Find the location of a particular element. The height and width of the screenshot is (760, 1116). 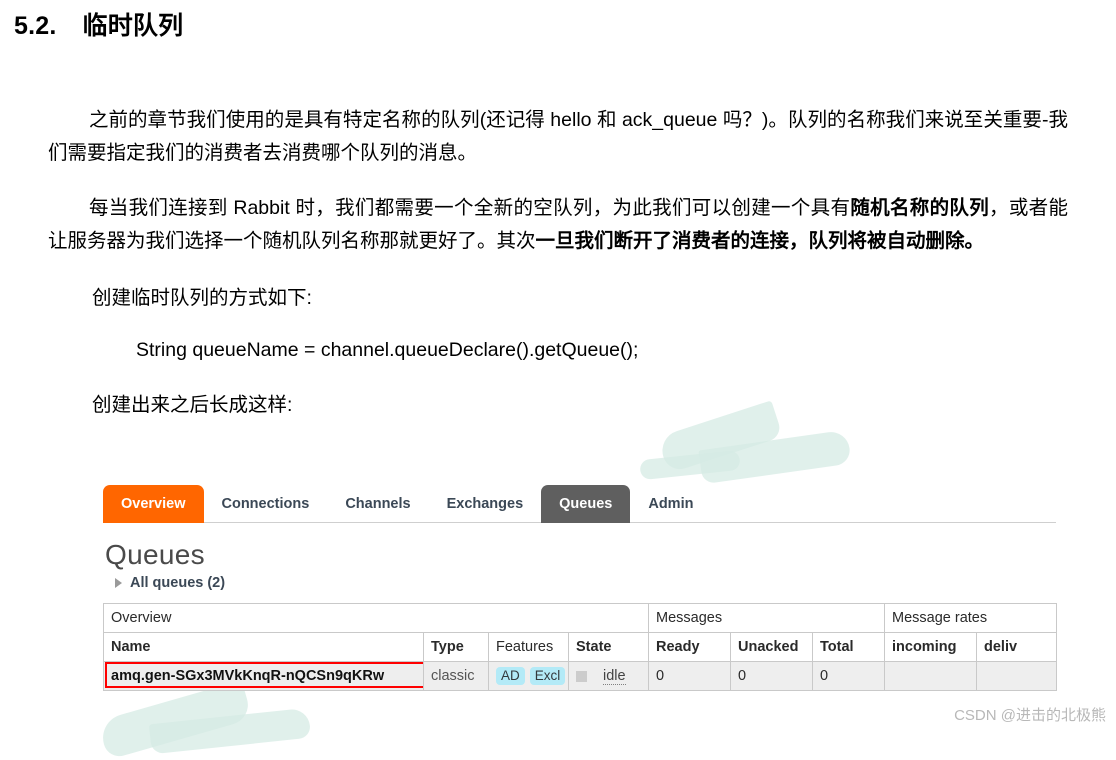

column-header-type: Type is located at coordinates (456, 647).